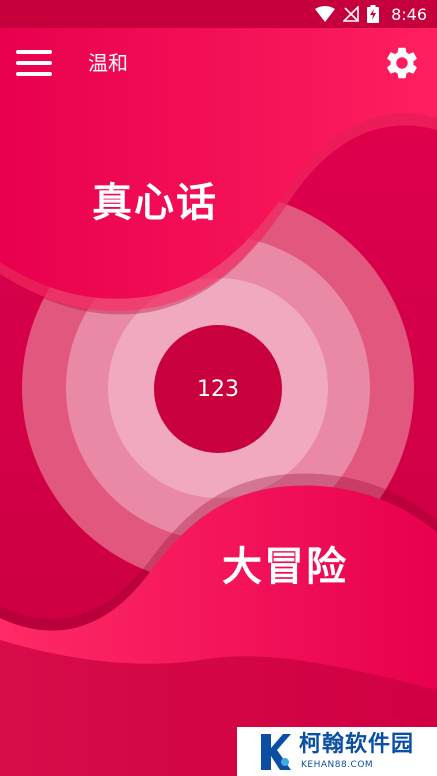 This screenshot has height=776, width=437. I want to click on status-icons: 8:46, so click(371, 14).